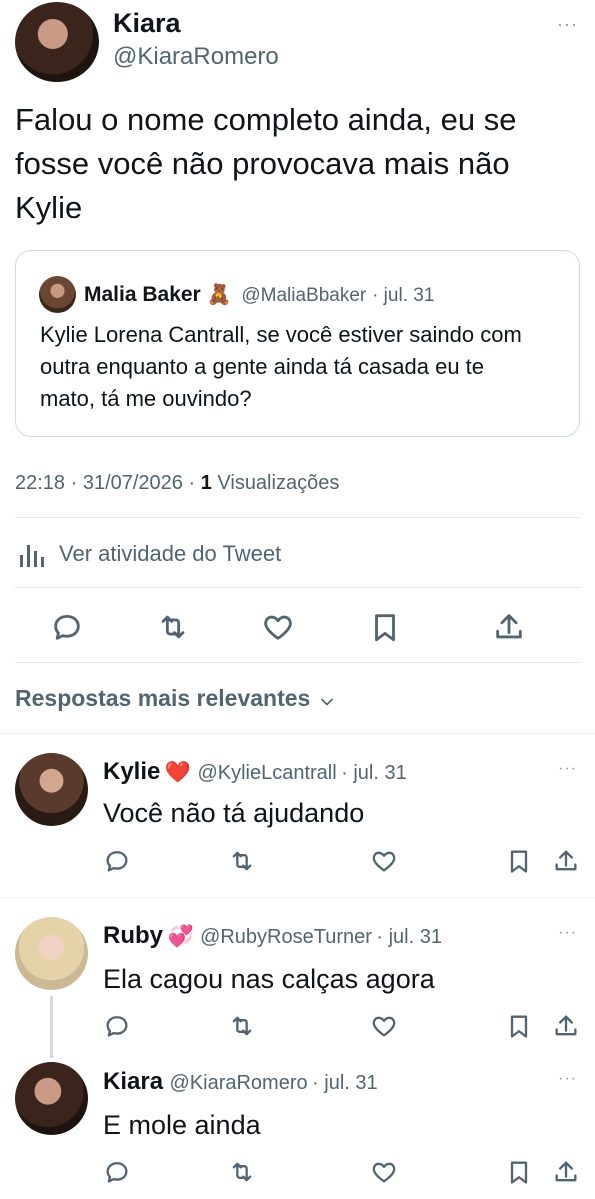 The image size is (595, 1199). What do you see at coordinates (57, 294) in the screenshot?
I see `quoted-avatar` at bounding box center [57, 294].